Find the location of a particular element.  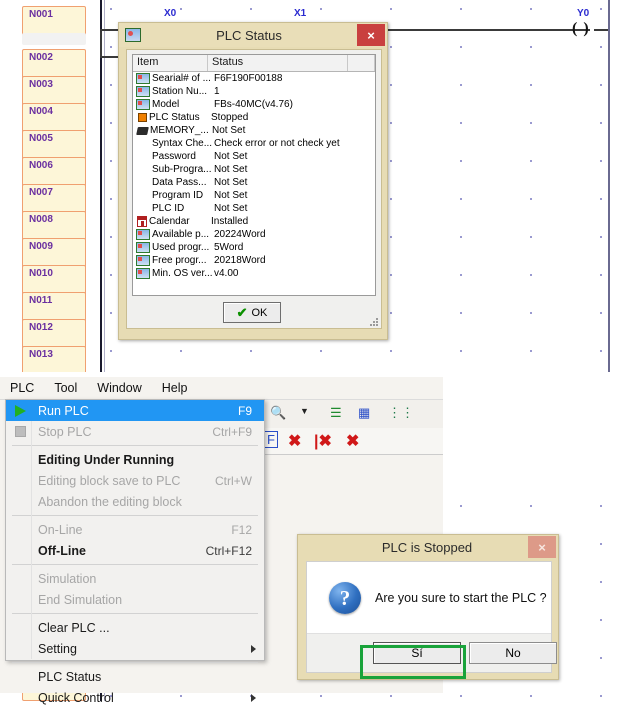

table-row: Free progr... 20218Word is located at coordinates (254, 260).